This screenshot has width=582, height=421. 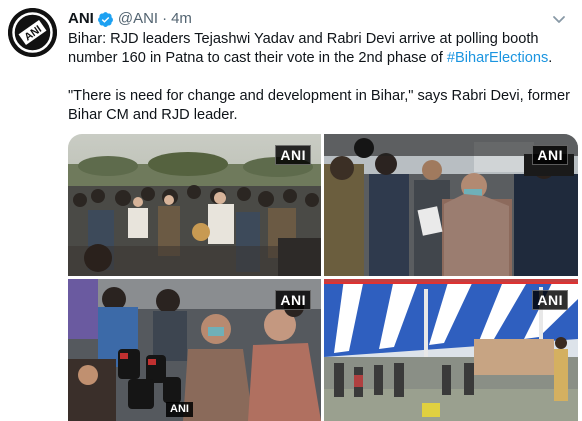 What do you see at coordinates (81, 19) in the screenshot?
I see `display-name: ANI` at bounding box center [81, 19].